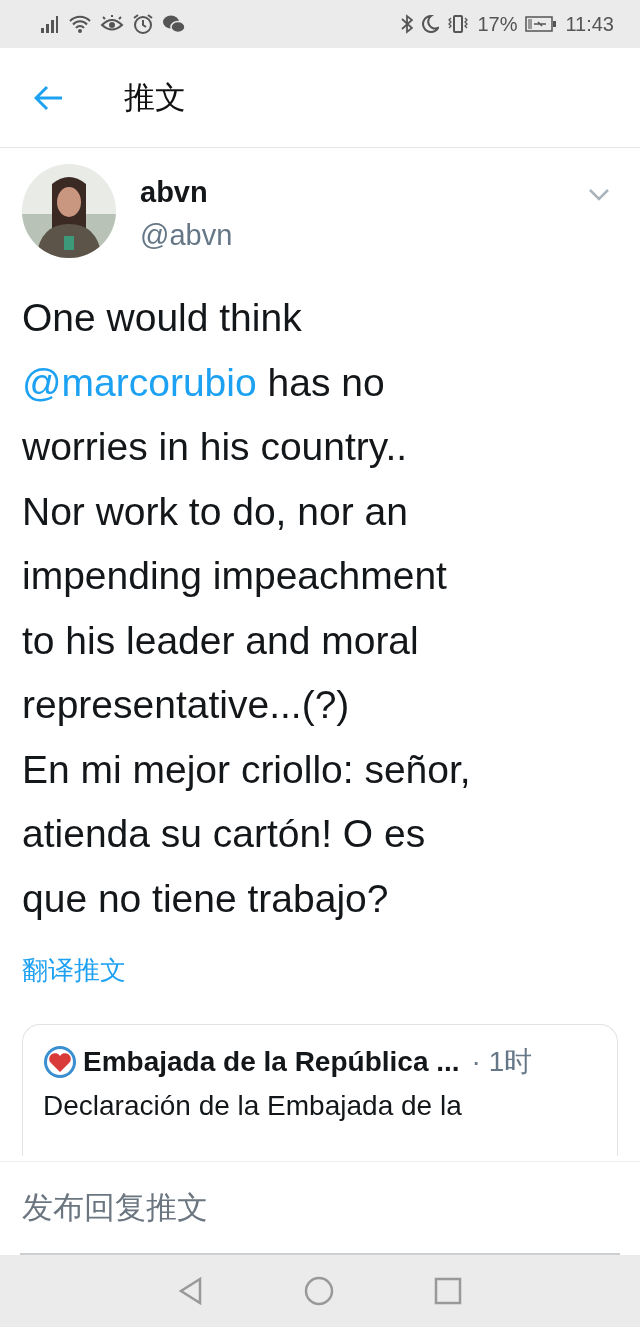 The height and width of the screenshot is (1327, 640). What do you see at coordinates (139, 382) in the screenshot?
I see `mention-link: @marcorubio` at bounding box center [139, 382].